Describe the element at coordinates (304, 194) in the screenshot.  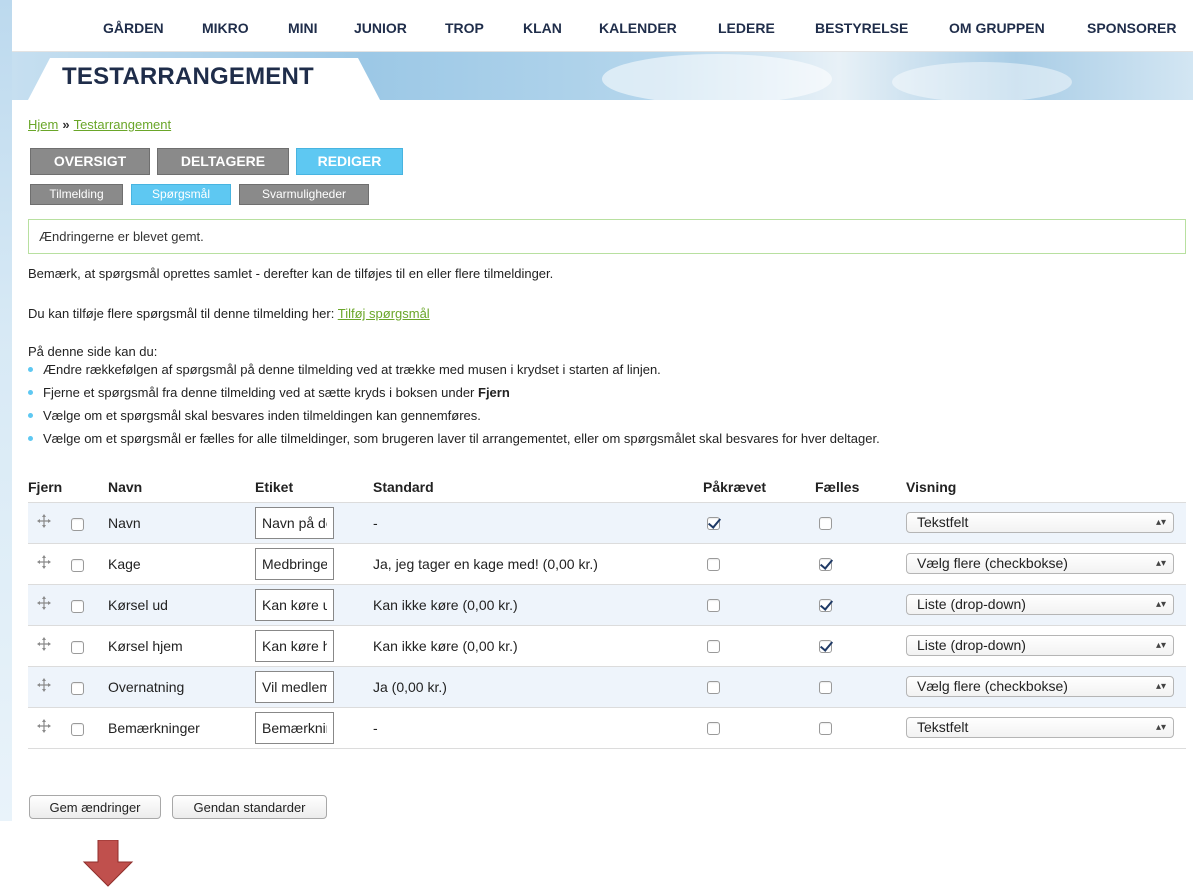
I see `tab-svarmuligheder: Svarmuligheder` at that location.